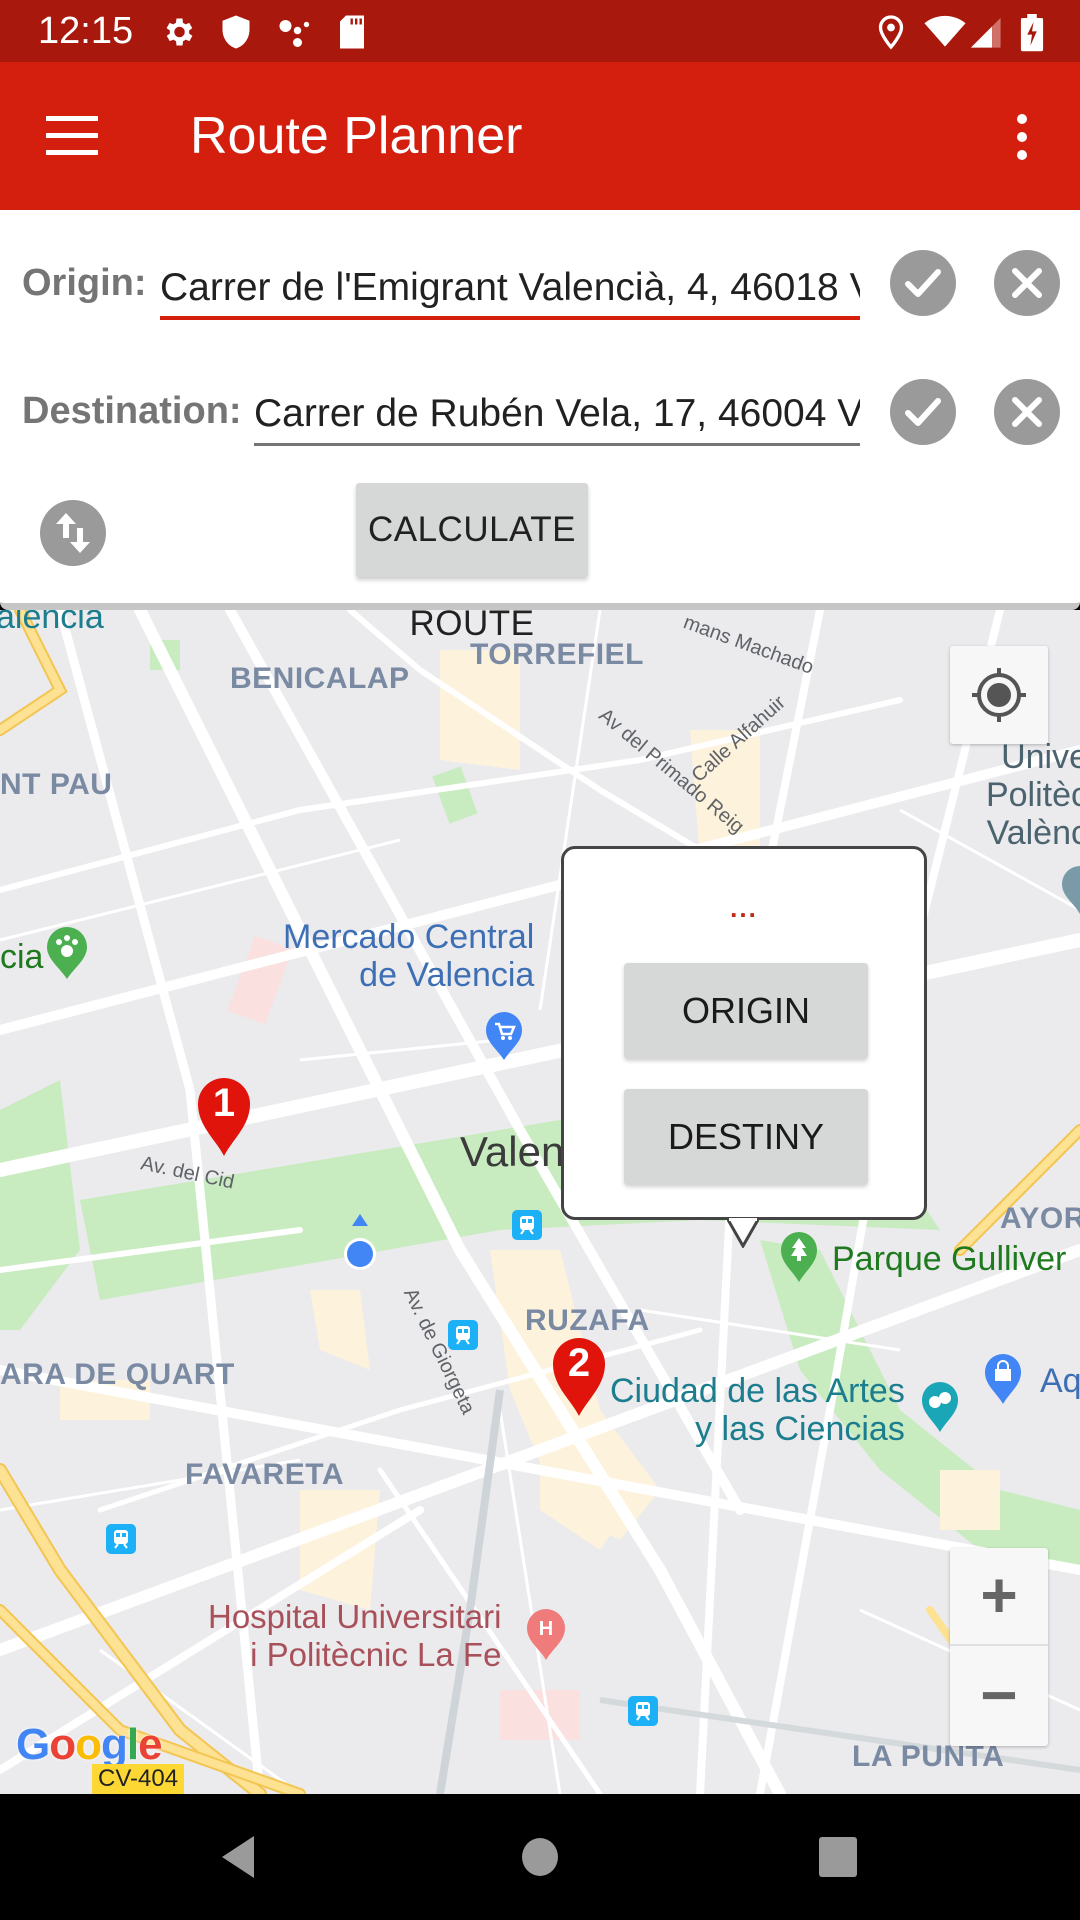 Image resolution: width=1080 pixels, height=1920 pixels. Describe the element at coordinates (579, 1363) in the screenshot. I see `svg-text: 2` at that location.